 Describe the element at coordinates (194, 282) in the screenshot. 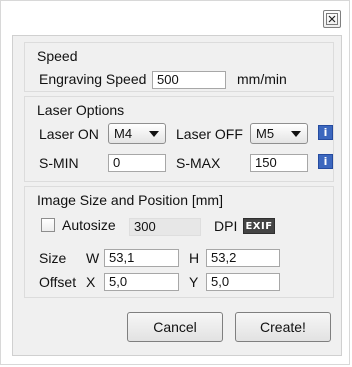

I see `y-label: Y` at that location.